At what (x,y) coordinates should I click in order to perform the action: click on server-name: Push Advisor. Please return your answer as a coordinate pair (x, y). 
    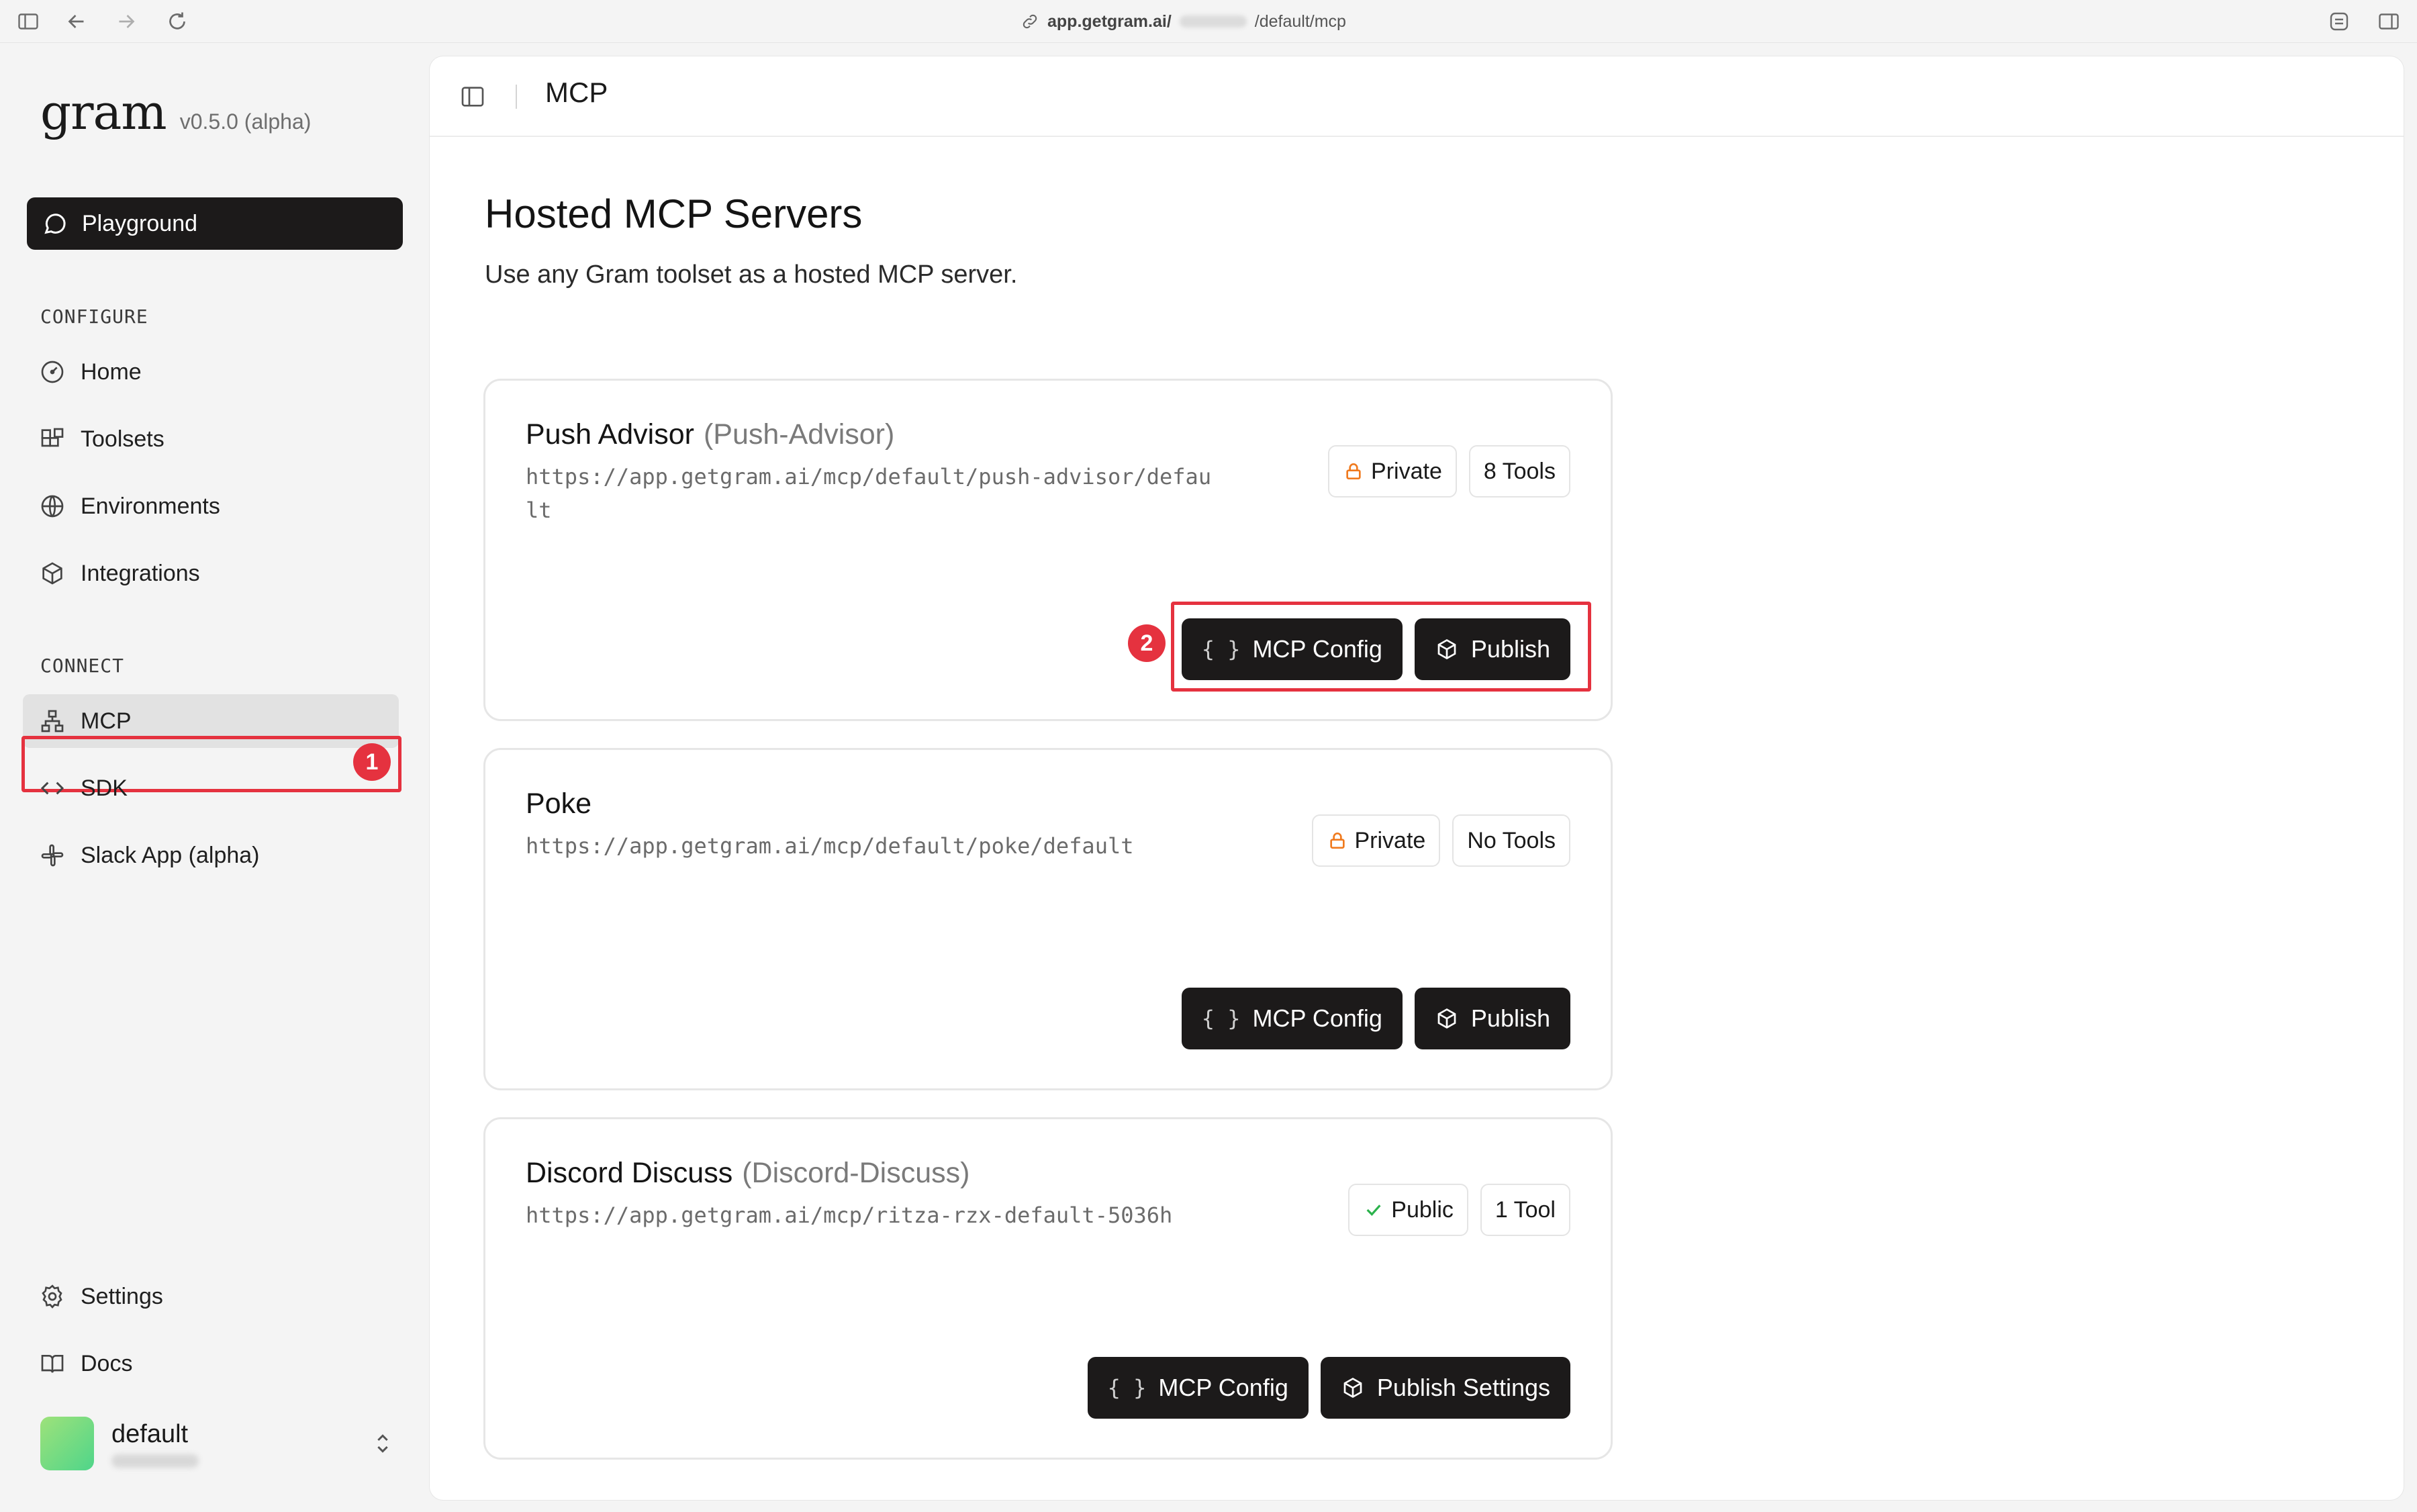
    Looking at the image, I should click on (610, 434).